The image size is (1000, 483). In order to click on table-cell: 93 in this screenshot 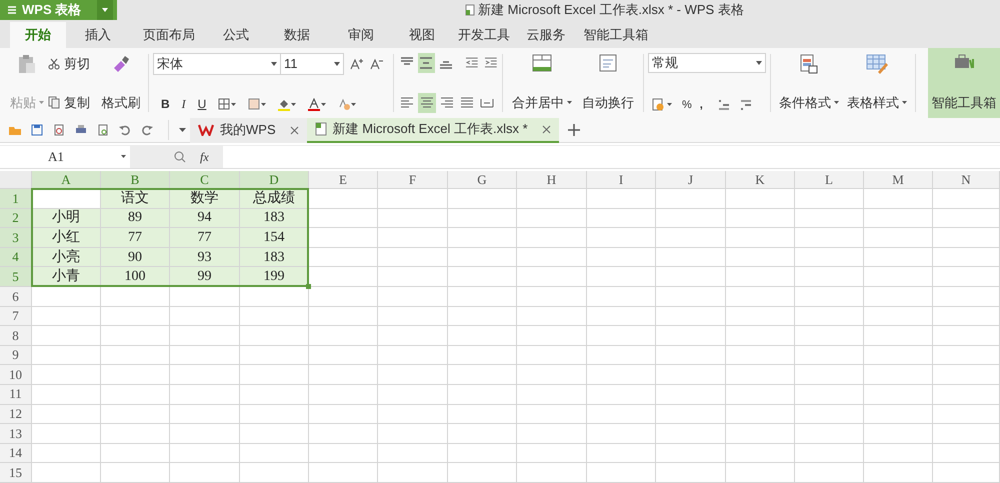, I will do `click(205, 258)`.